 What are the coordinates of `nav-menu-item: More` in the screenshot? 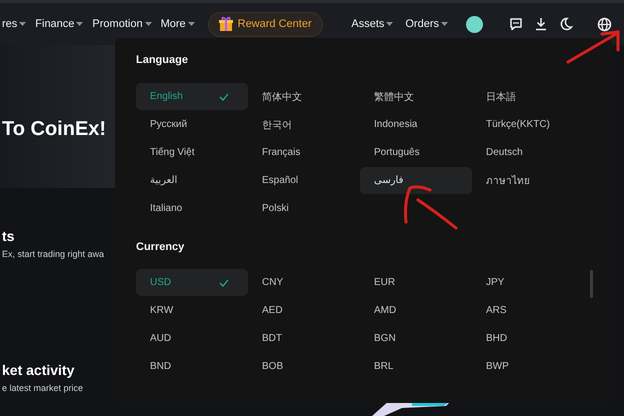 It's located at (177, 24).